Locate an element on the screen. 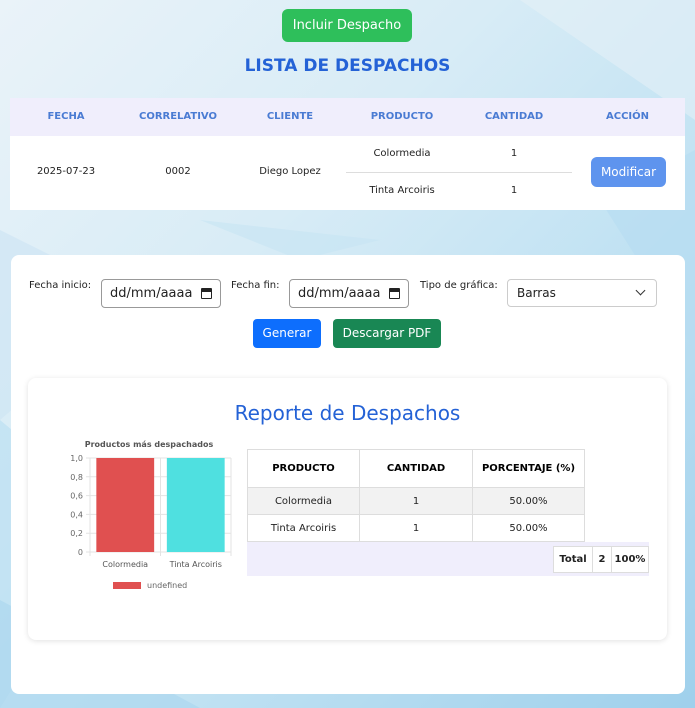 The width and height of the screenshot is (695, 708). fecha-inicio-input: dd/mm/aaaa is located at coordinates (161, 293).